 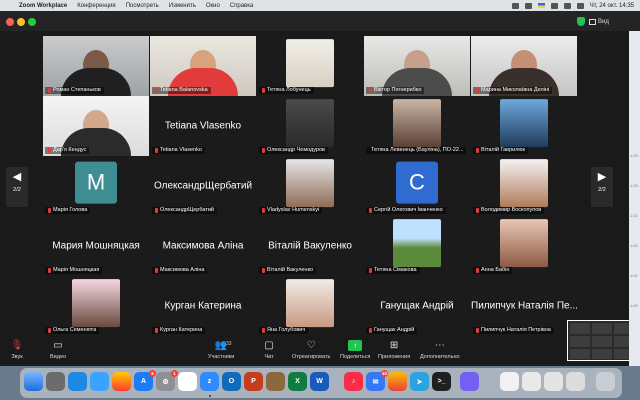 I want to click on thumb-cell, so click(x=580, y=341).